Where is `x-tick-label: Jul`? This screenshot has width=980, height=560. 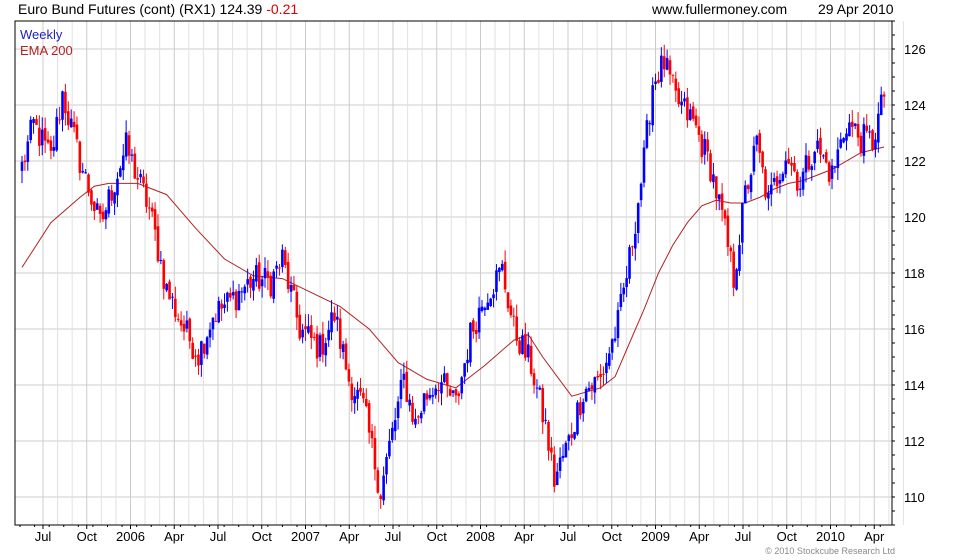 x-tick-label: Jul is located at coordinates (393, 536).